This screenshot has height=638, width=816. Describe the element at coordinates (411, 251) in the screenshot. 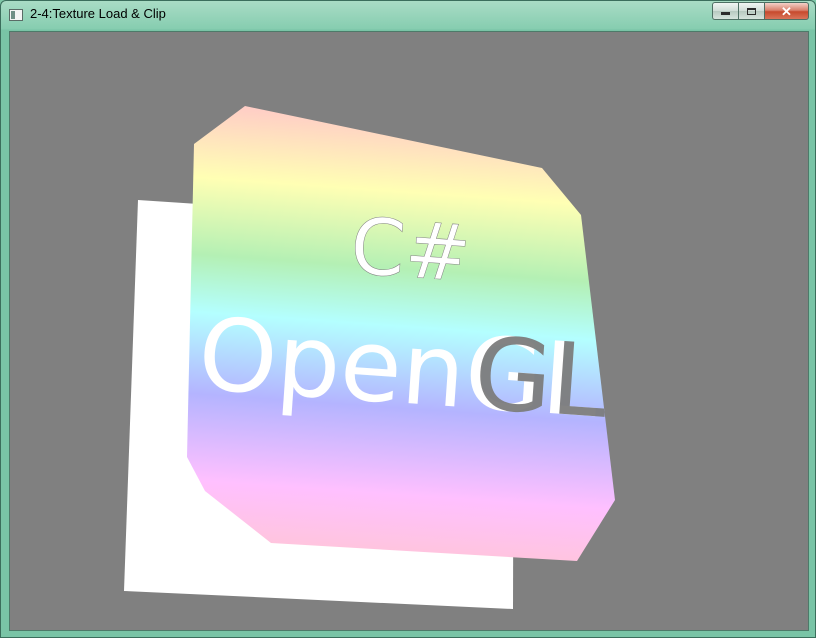

I see `texture-text-csharp: C#` at that location.